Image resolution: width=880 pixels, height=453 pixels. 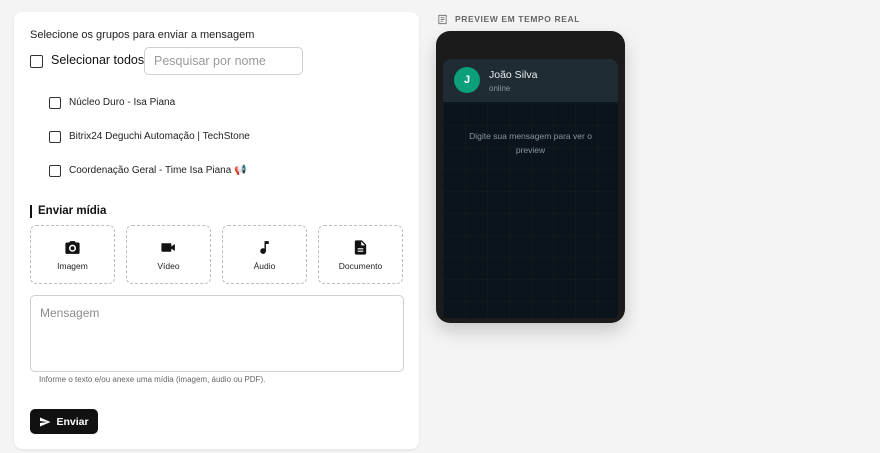 I want to click on media-button-label: Documento, so click(x=360, y=265).